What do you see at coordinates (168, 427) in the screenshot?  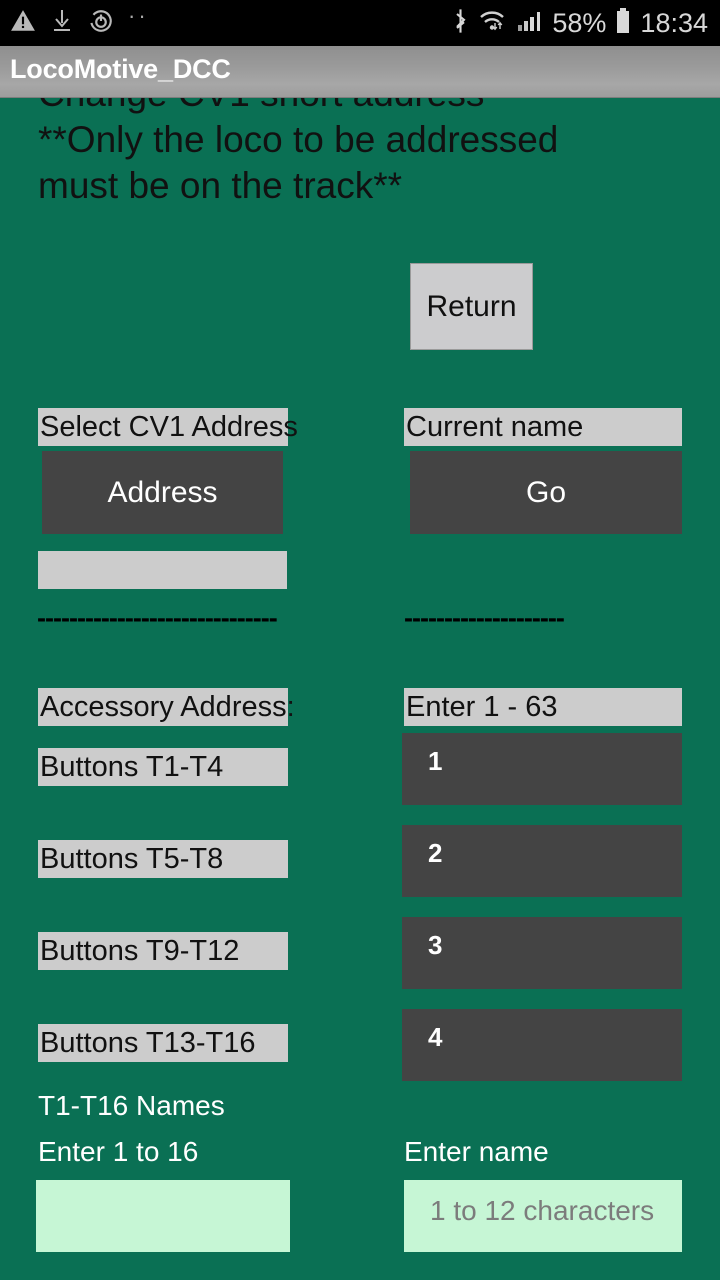 I see `select-cv1-address-label: Select CV1 Address` at bounding box center [168, 427].